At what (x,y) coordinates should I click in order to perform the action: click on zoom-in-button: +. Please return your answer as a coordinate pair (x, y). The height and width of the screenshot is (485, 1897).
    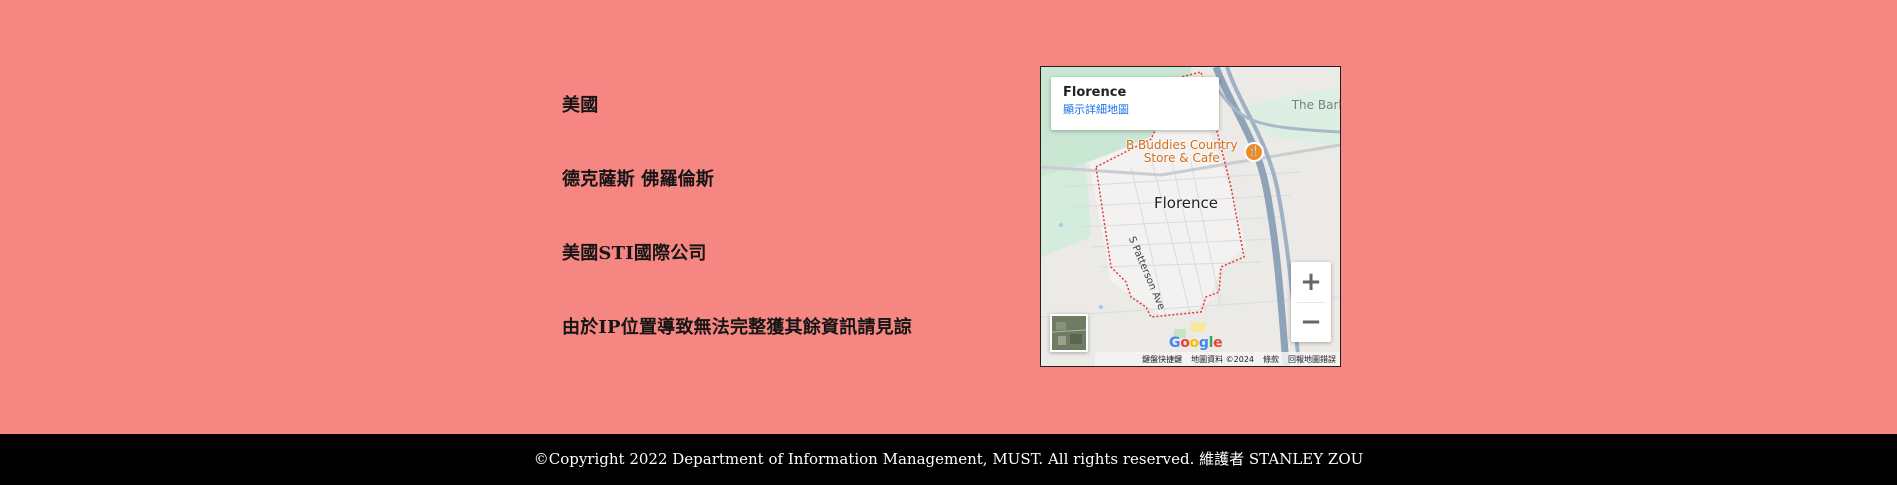
    Looking at the image, I should click on (1311, 282).